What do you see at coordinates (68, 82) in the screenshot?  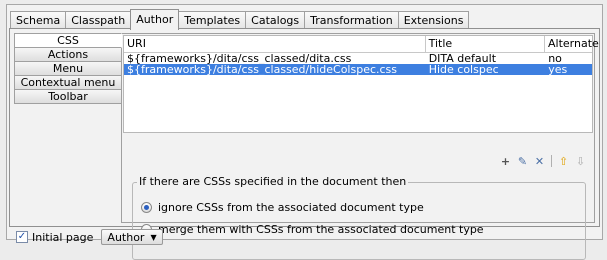 I see `side-tab-contextual-menu: Contextual menu` at bounding box center [68, 82].